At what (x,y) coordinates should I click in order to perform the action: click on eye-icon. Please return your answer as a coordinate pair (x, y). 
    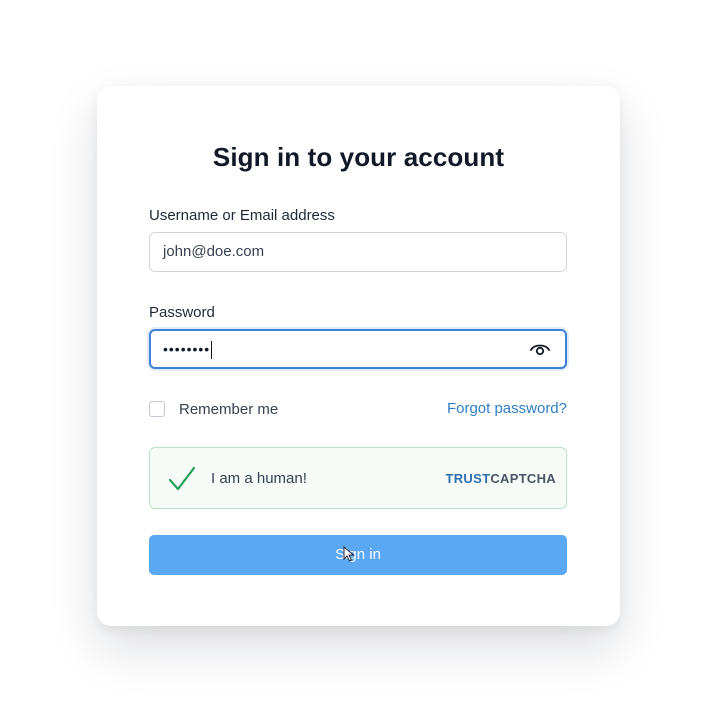
    Looking at the image, I should click on (540, 349).